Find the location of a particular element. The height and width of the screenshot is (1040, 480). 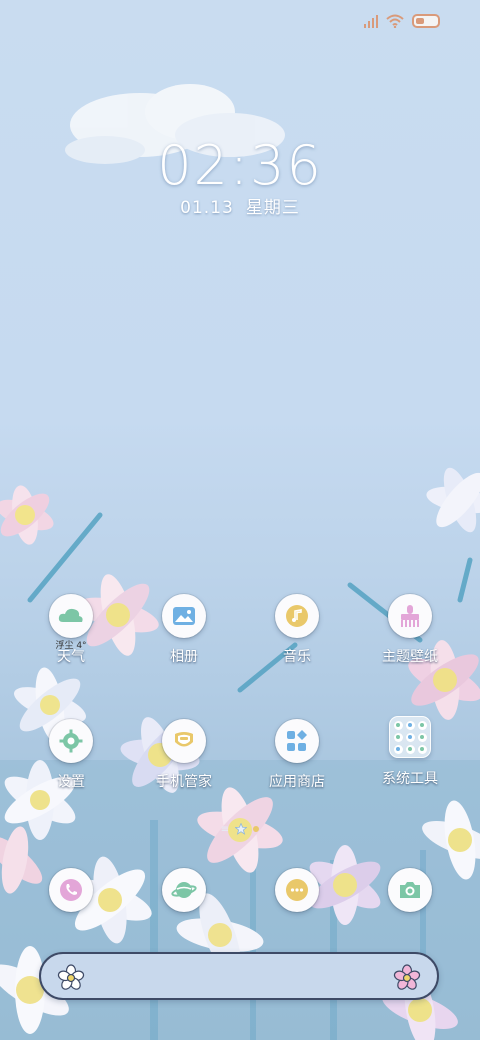

battery-icon is located at coordinates (426, 21).